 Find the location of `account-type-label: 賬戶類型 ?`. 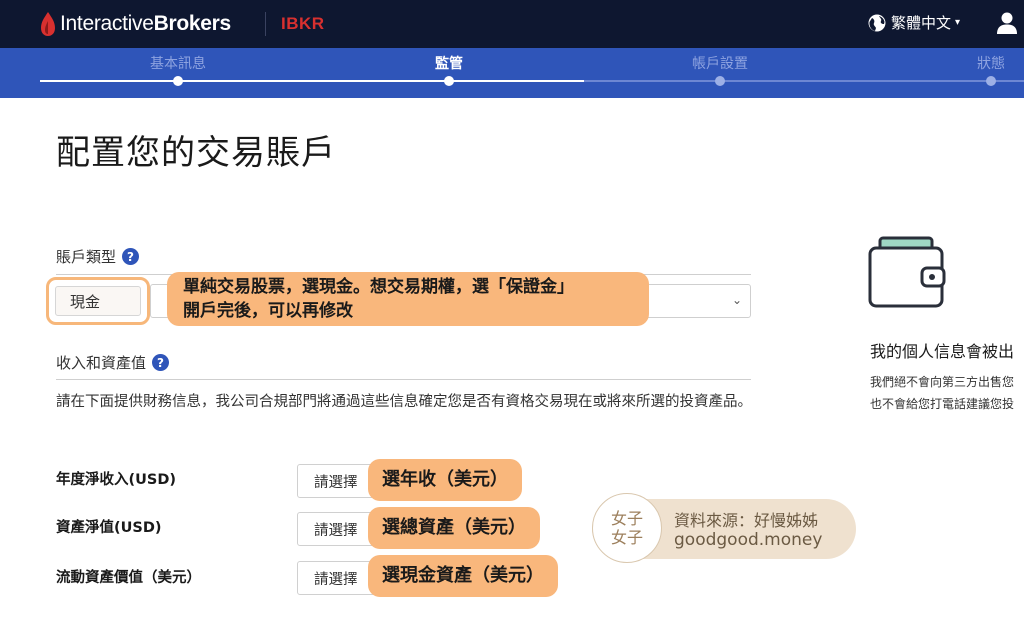

account-type-label: 賬戶類型 ? is located at coordinates (98, 256).